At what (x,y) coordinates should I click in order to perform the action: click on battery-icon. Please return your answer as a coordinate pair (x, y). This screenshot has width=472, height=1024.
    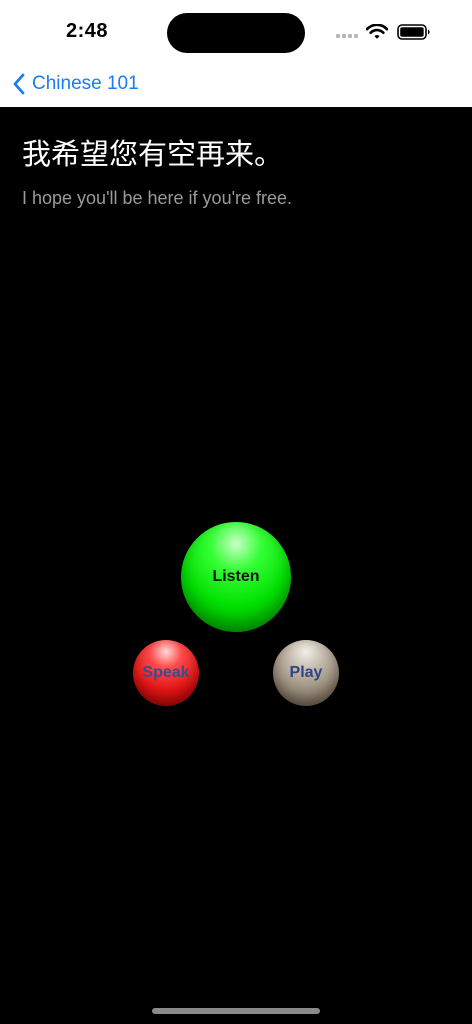
    Looking at the image, I should click on (414, 32).